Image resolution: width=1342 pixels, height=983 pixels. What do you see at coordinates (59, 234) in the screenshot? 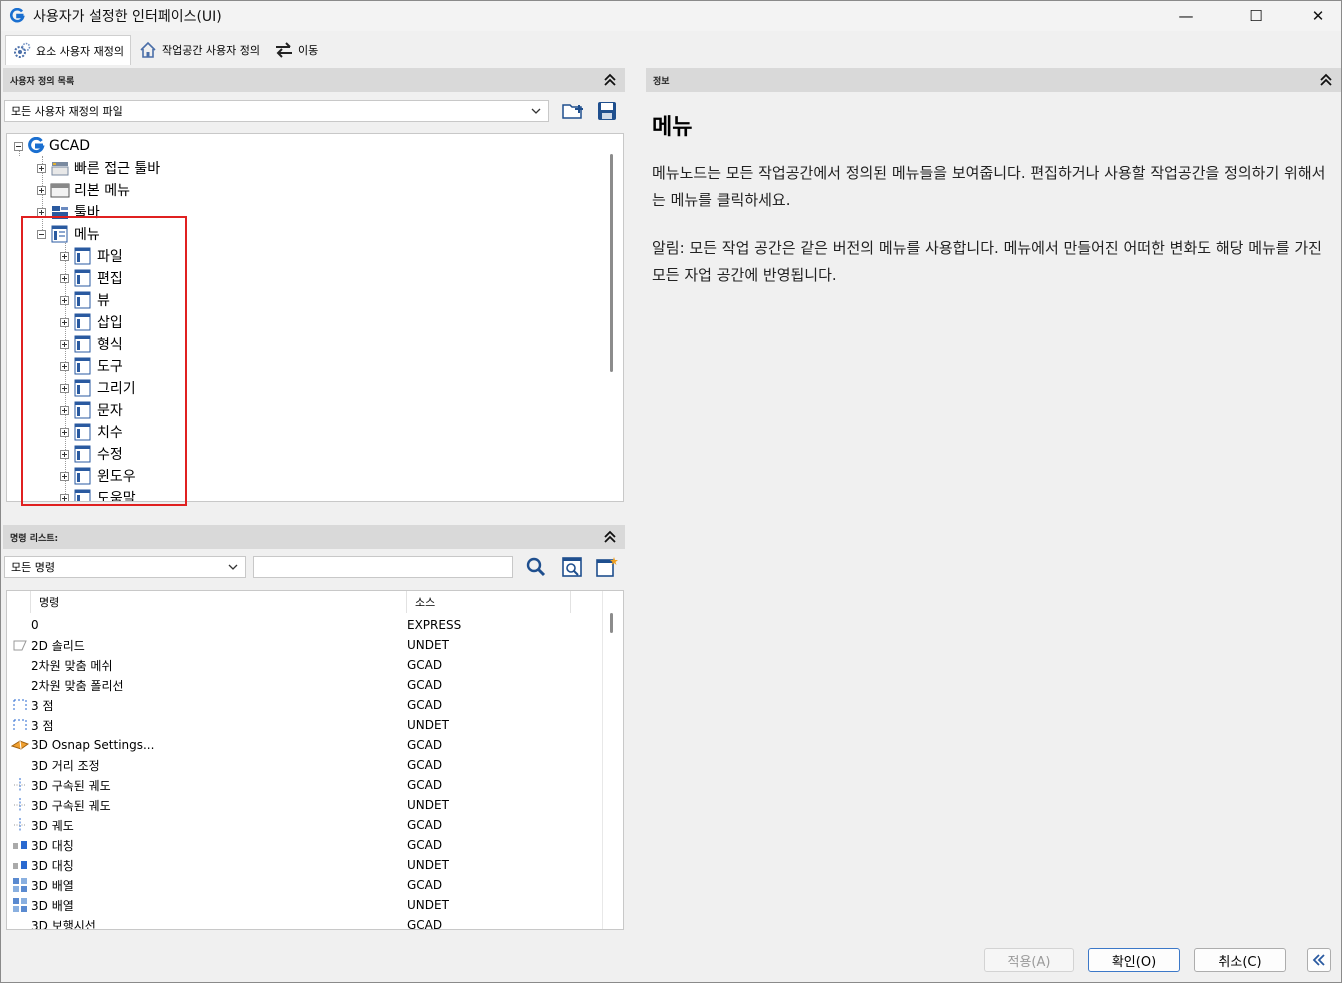
I see `menu-icon` at bounding box center [59, 234].